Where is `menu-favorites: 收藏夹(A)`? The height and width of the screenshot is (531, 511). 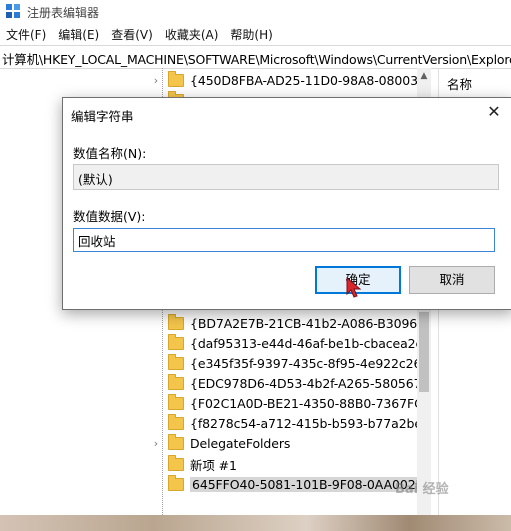 menu-favorites: 收藏夹(A) is located at coordinates (192, 34).